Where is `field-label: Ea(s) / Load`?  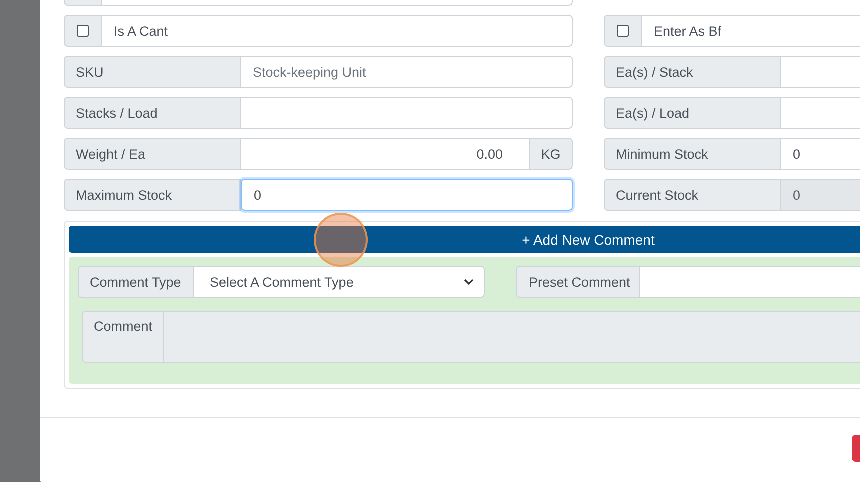 field-label: Ea(s) / Load is located at coordinates (692, 113).